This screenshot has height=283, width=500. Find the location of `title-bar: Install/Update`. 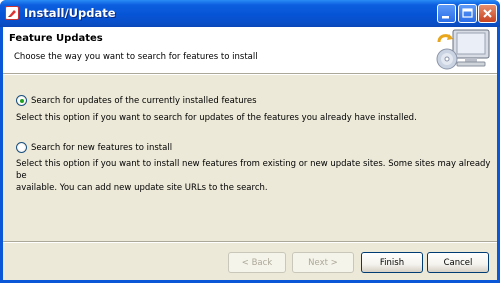

title-bar: Install/Update is located at coordinates (250, 13).